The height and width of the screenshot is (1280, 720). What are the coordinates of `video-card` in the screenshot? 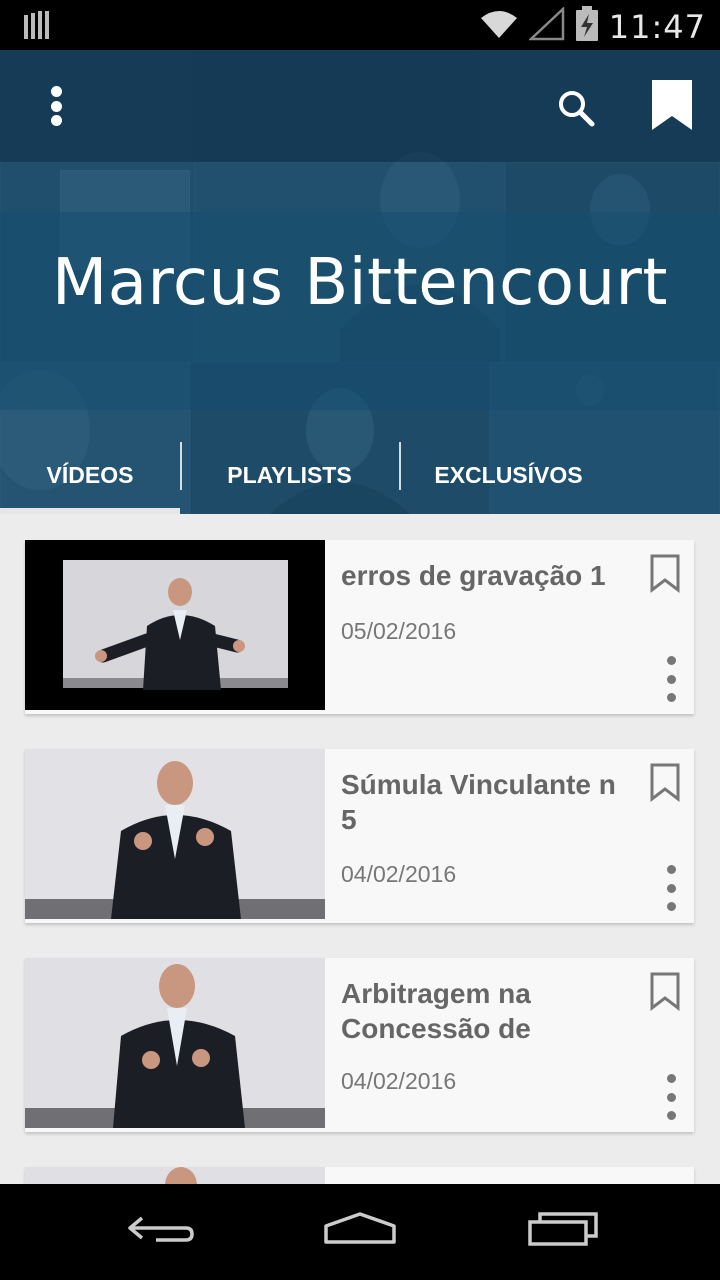 It's located at (359, 1175).